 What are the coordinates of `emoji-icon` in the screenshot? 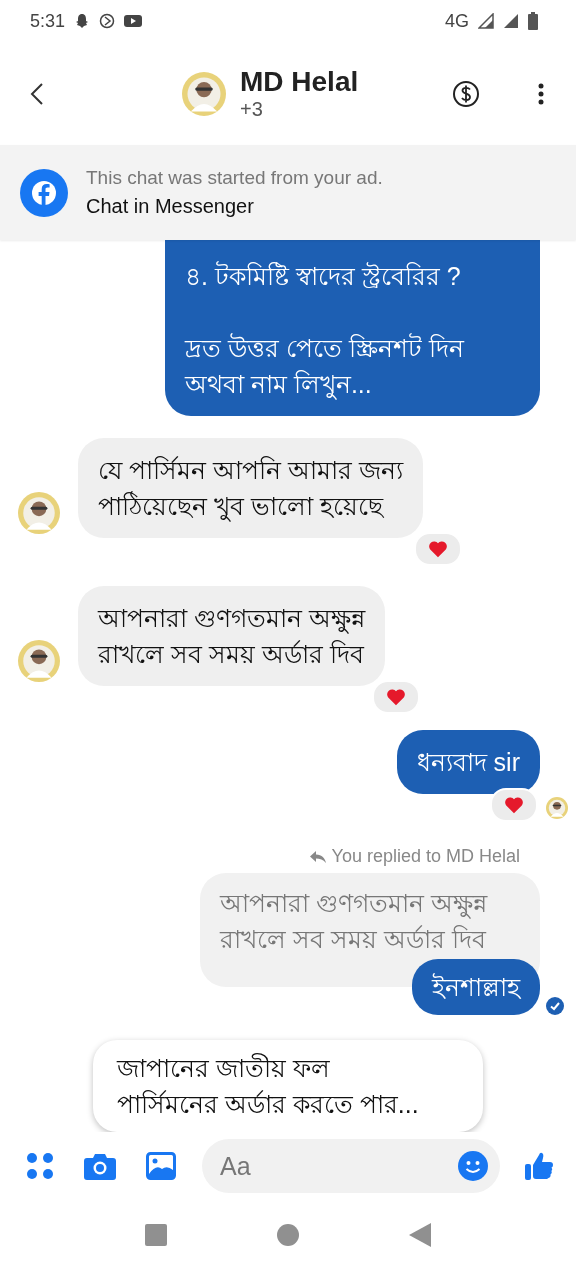 It's located at (473, 1166).